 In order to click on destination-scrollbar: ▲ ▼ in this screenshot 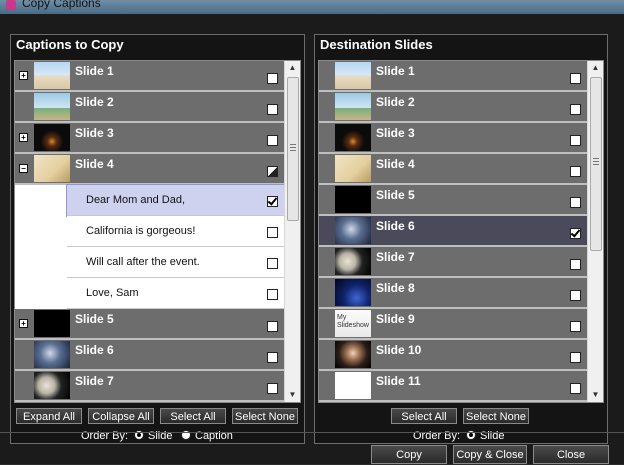, I will do `click(595, 231)`.